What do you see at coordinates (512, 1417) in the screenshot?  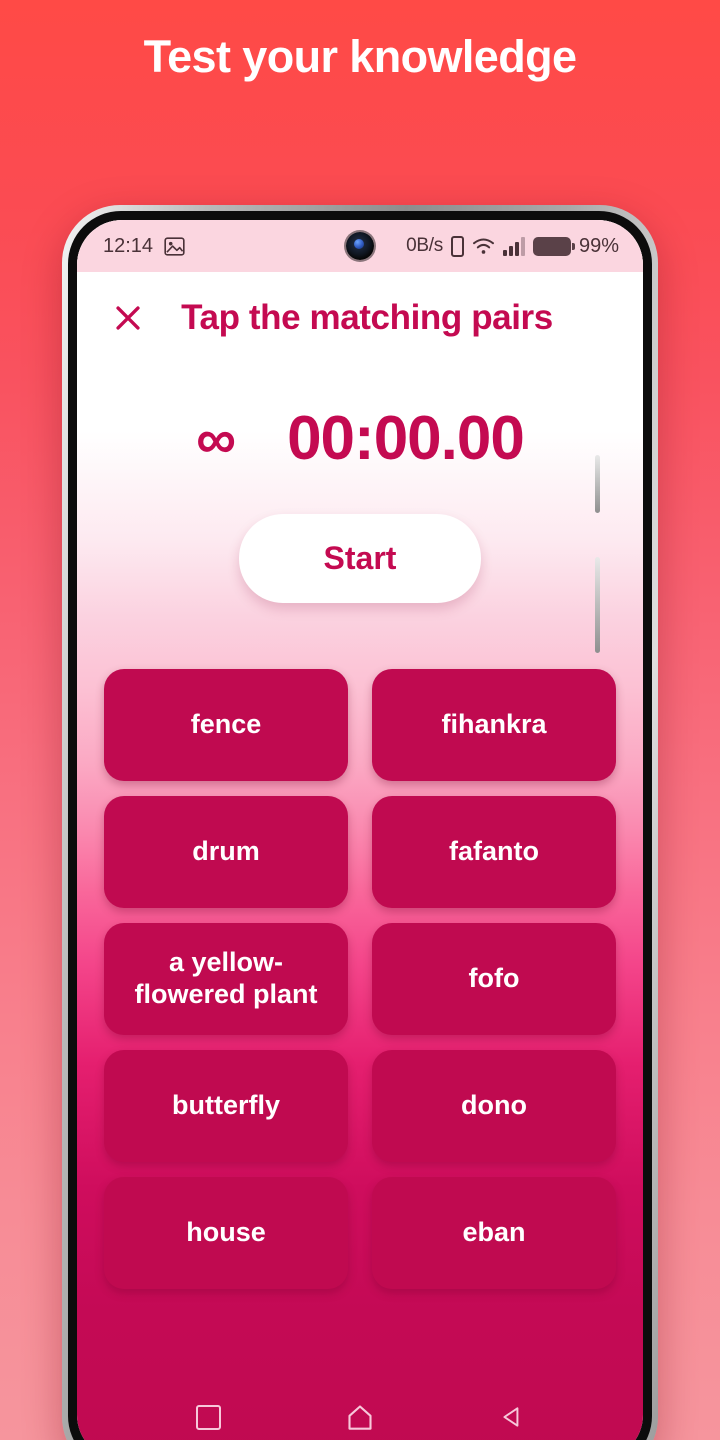 I see `back-triangle-icon` at bounding box center [512, 1417].